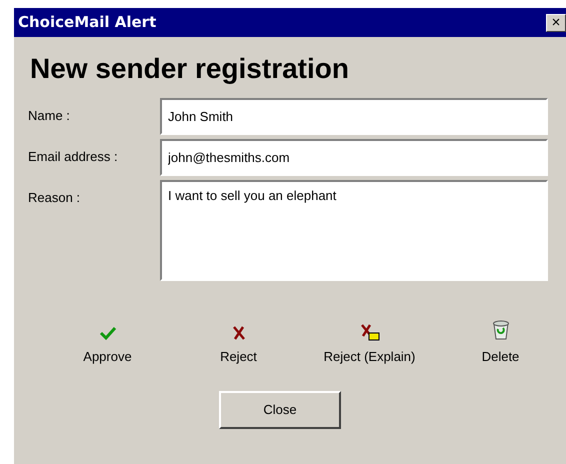  Describe the element at coordinates (87, 23) in the screenshot. I see `window-title: ChoiceMail Alert` at that location.